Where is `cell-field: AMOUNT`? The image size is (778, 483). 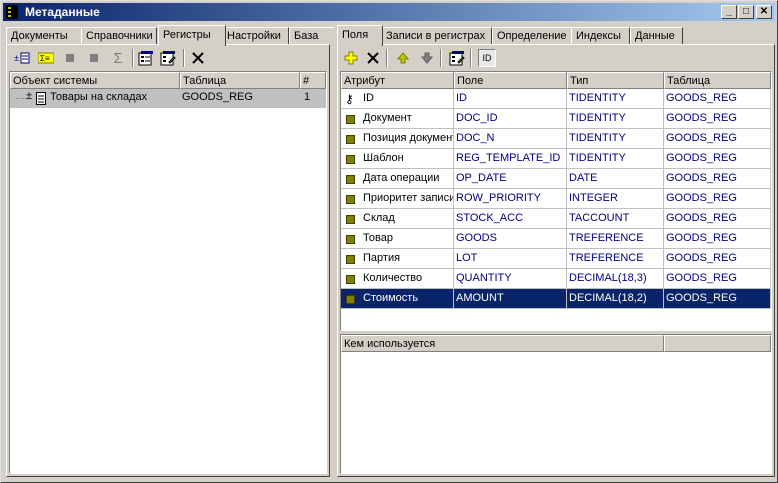 cell-field: AMOUNT is located at coordinates (510, 299).